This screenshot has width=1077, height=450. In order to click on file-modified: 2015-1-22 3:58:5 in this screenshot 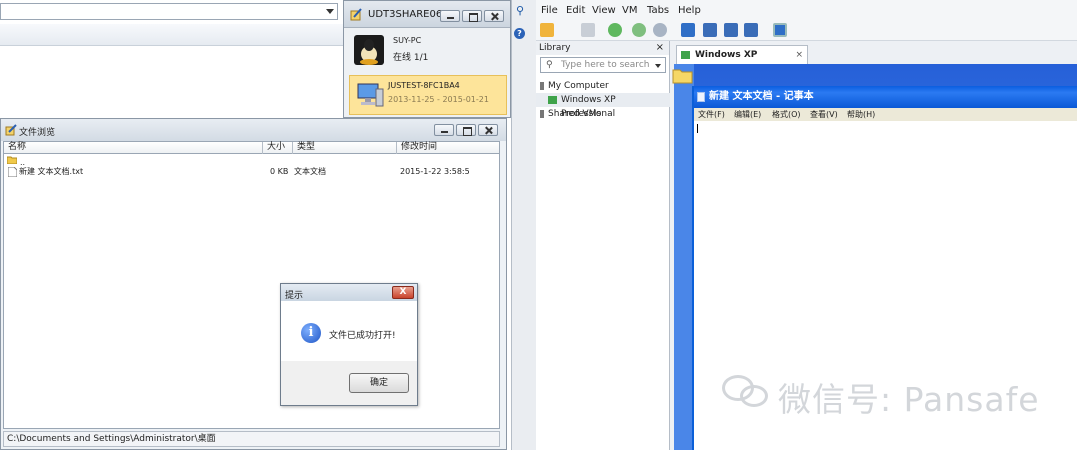, I will do `click(435, 171)`.